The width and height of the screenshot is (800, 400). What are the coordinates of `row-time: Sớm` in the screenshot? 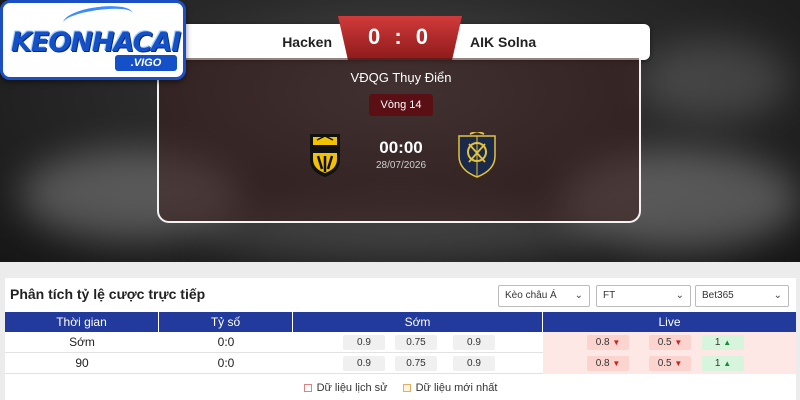 It's located at (82, 342).